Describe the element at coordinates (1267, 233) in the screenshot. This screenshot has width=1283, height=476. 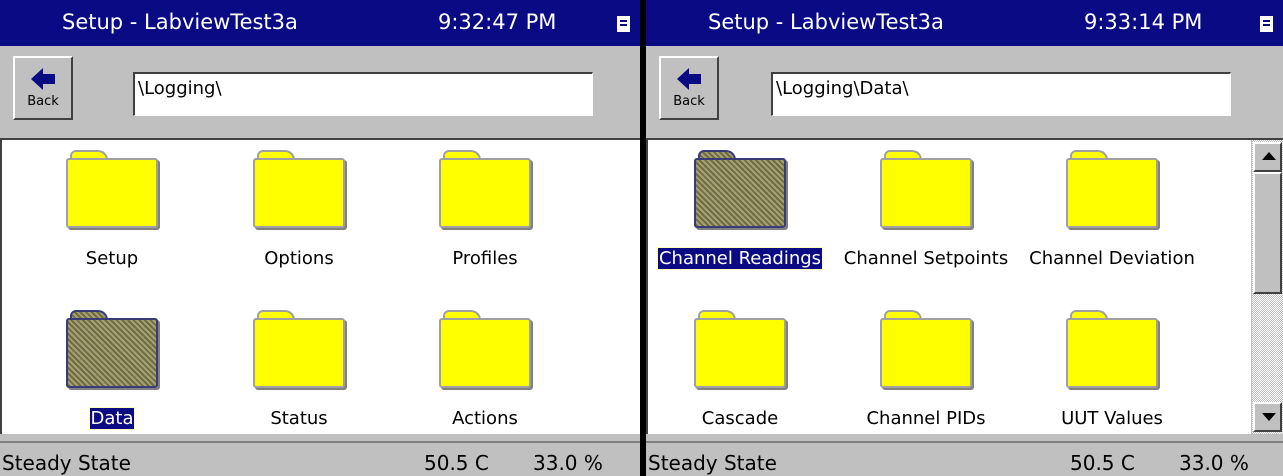
I see `scroll-thumb` at that location.